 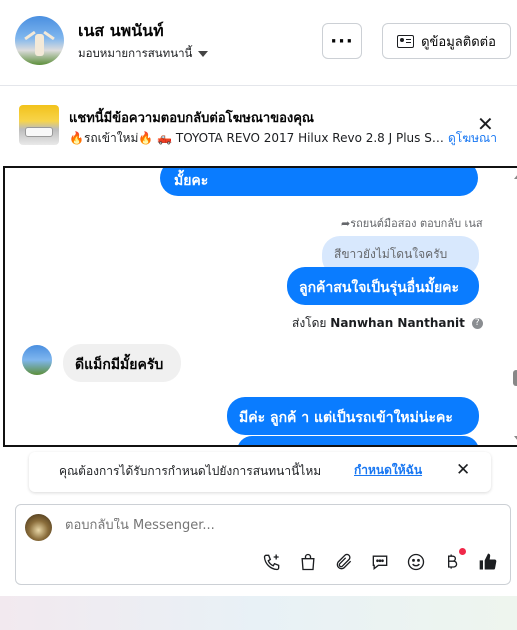 What do you see at coordinates (258, 613) in the screenshot?
I see `page-background-strip` at bounding box center [258, 613].